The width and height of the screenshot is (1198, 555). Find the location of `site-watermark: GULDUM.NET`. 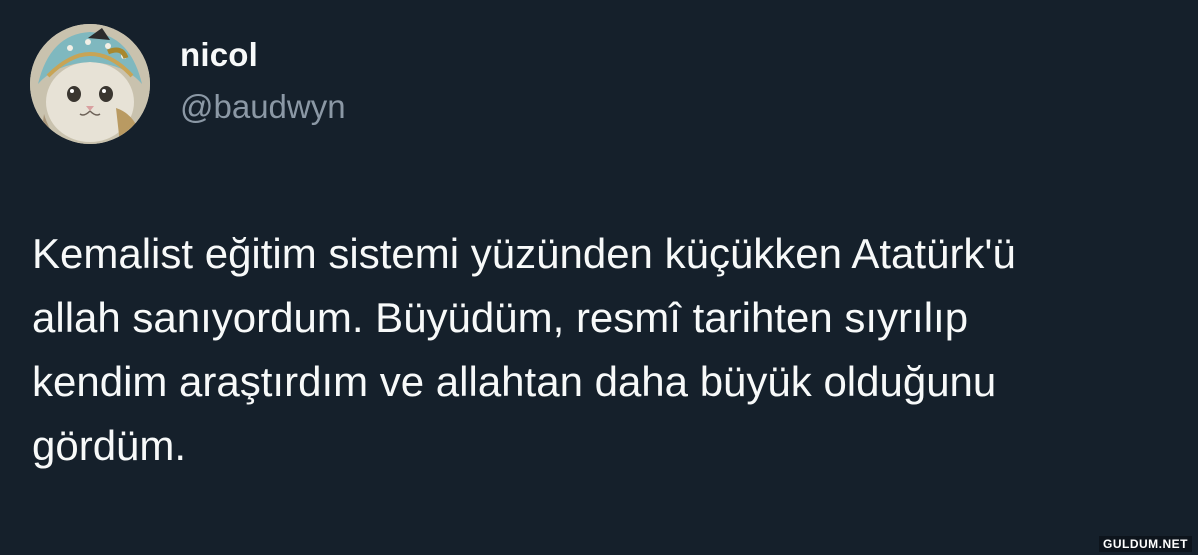

site-watermark: GULDUM.NET is located at coordinates (1145, 544).